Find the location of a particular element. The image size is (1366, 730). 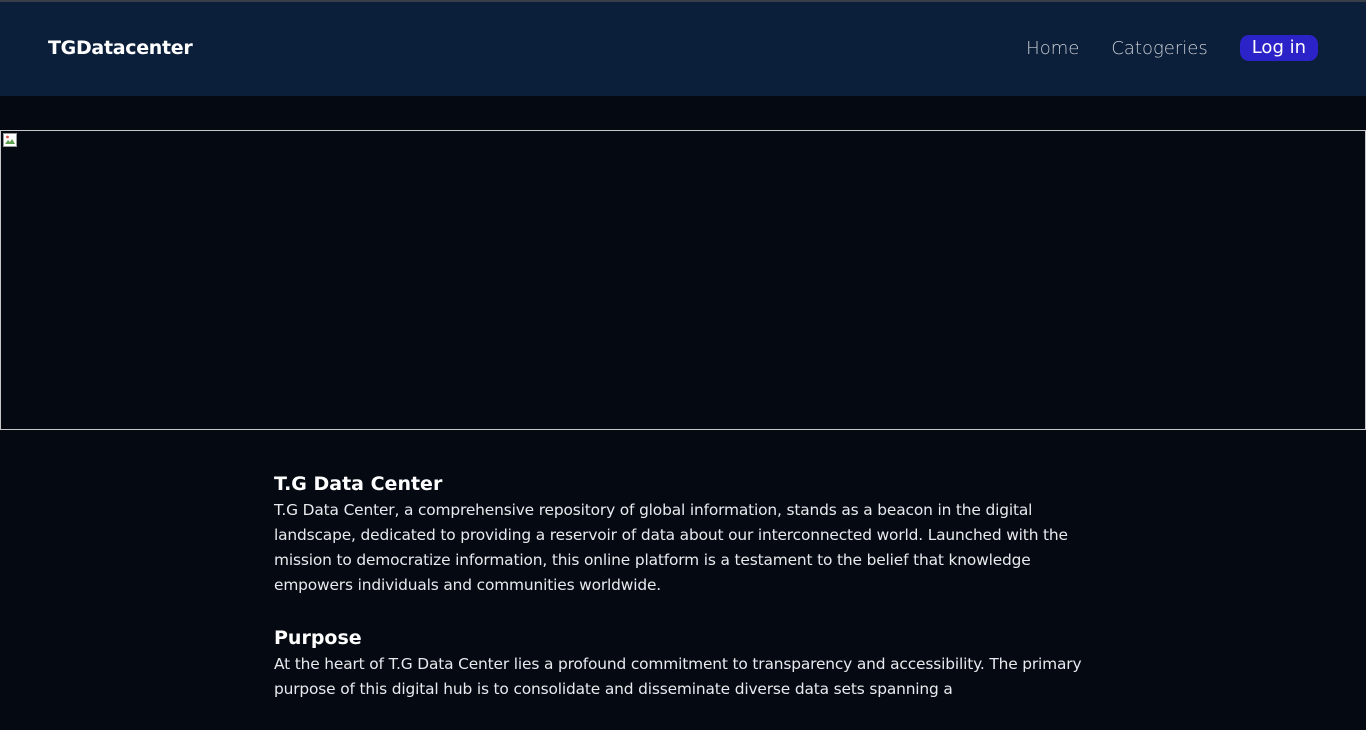

broken-image-icon is located at coordinates (10, 140).